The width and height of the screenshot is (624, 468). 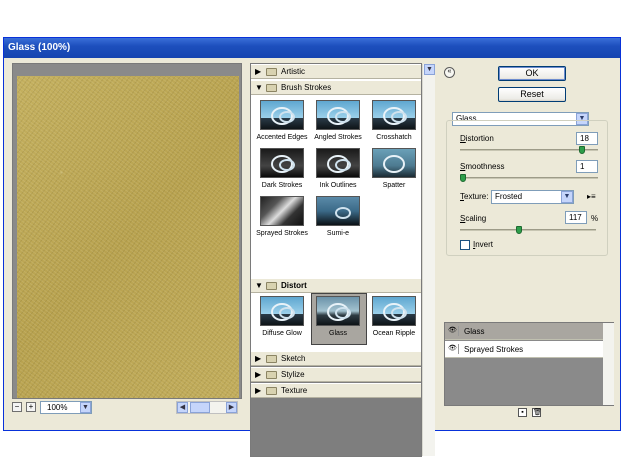 What do you see at coordinates (576, 217) in the screenshot?
I see `scaling-input: 117` at bounding box center [576, 217].